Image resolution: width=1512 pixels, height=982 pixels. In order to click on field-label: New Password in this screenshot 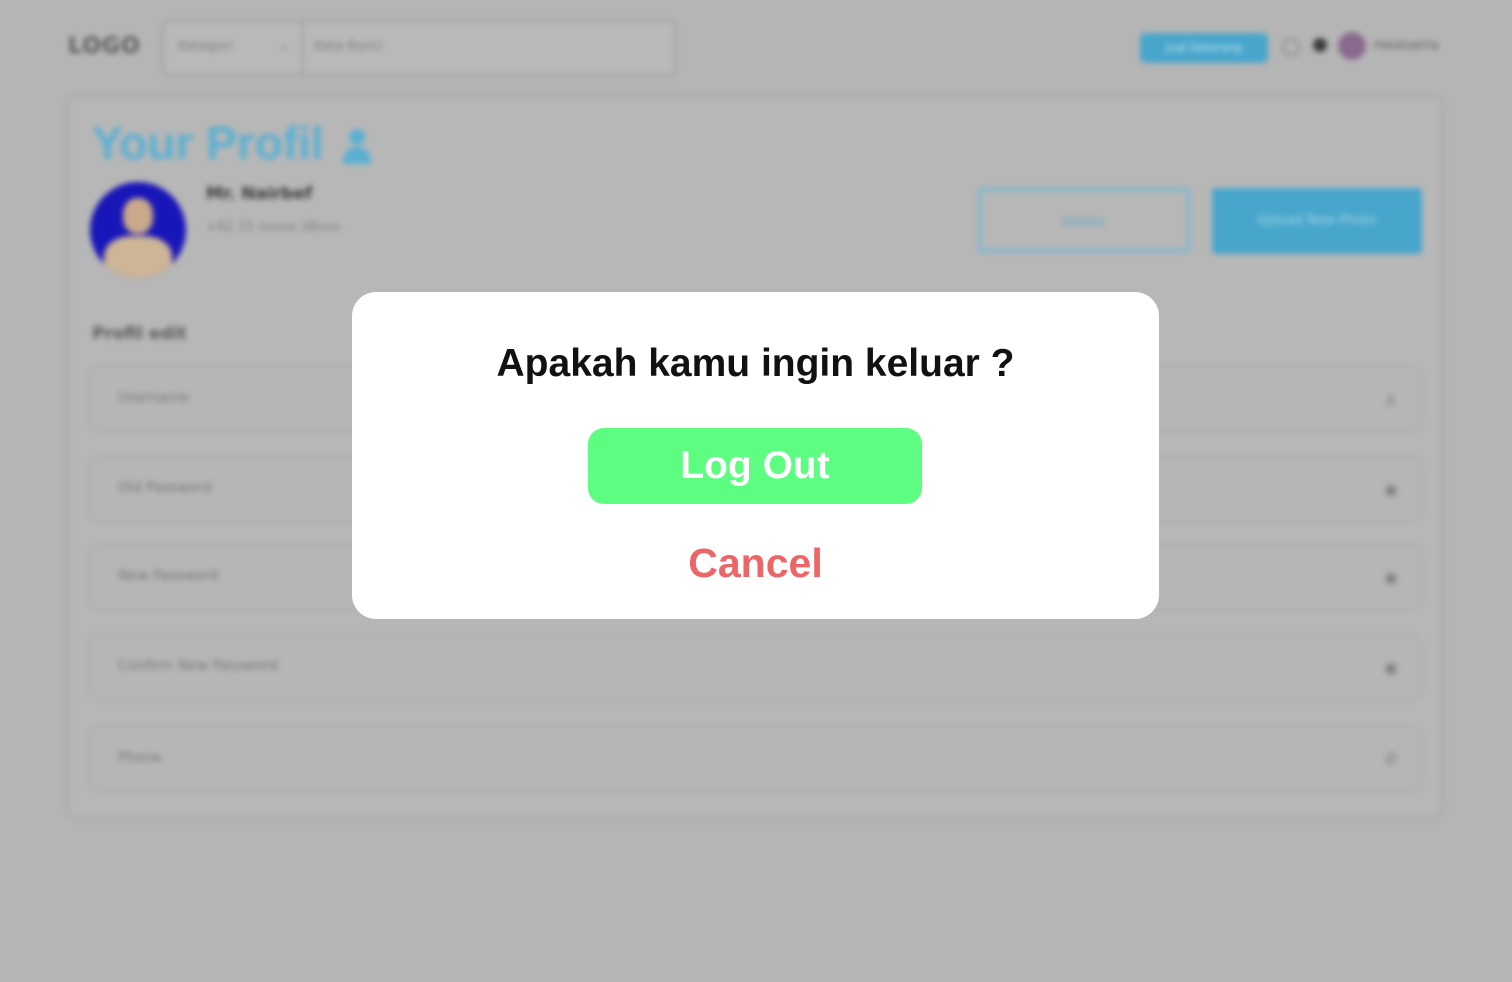, I will do `click(168, 576)`.